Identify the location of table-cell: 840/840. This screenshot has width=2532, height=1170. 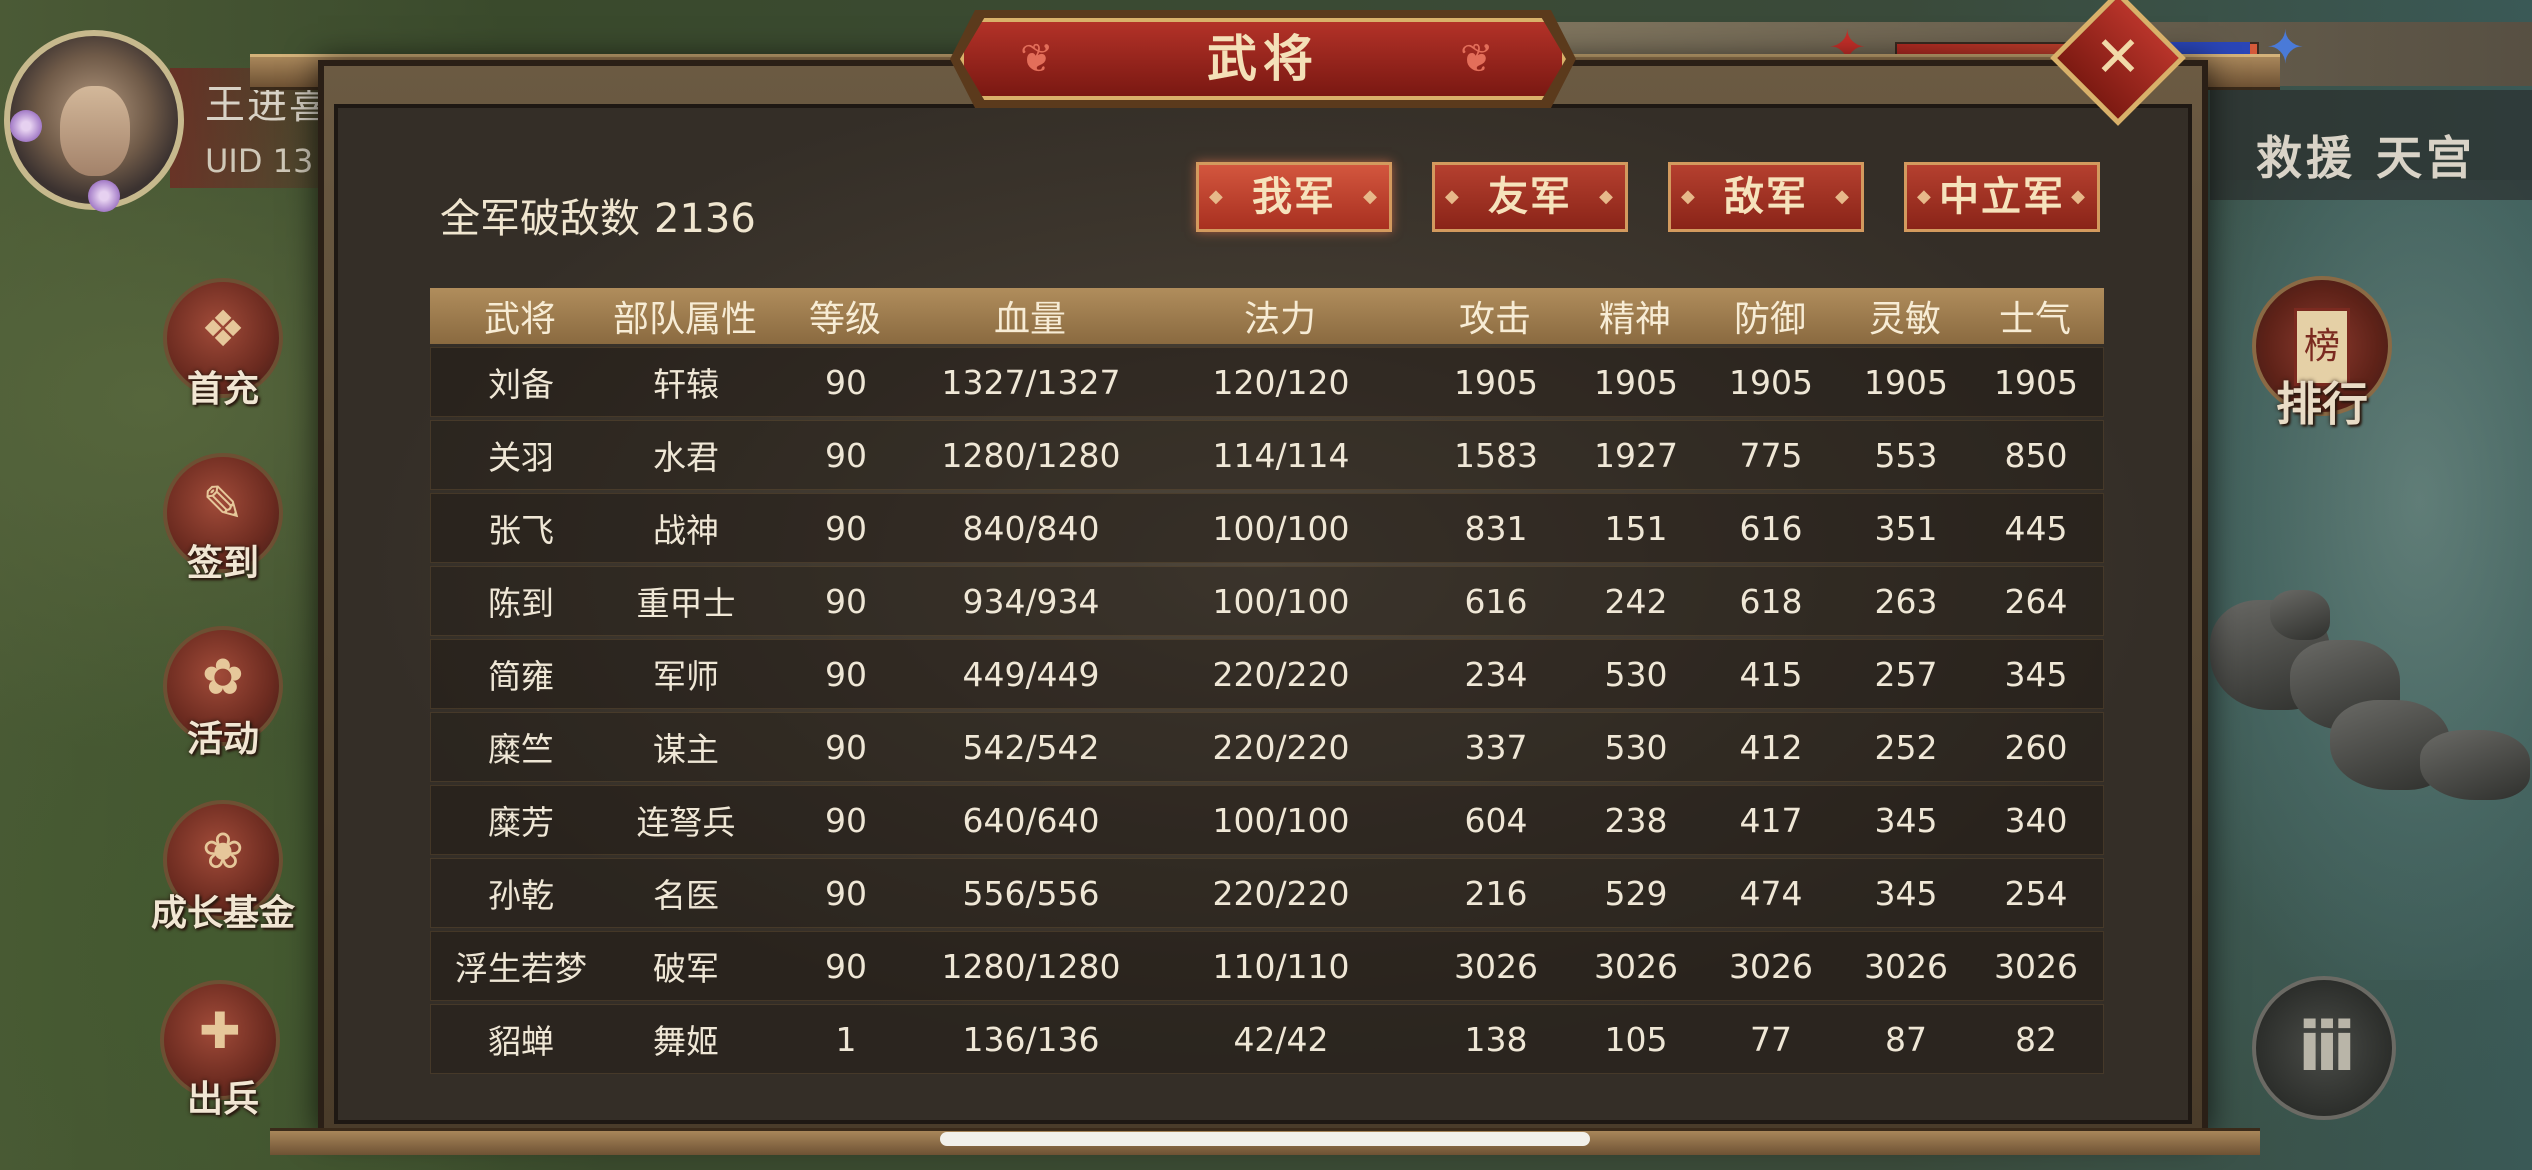
(1031, 528).